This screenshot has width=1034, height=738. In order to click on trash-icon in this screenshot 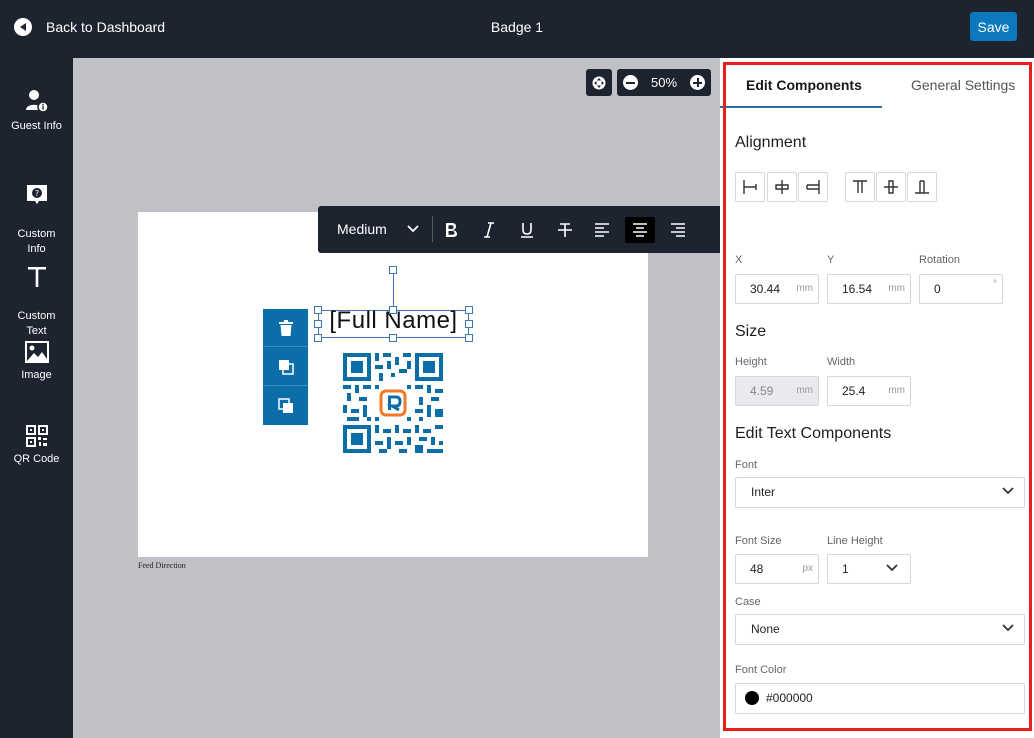, I will do `click(285, 327)`.